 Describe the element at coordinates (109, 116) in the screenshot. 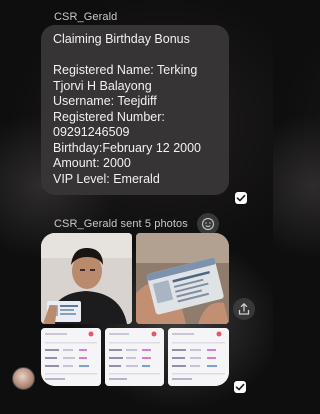

I see `message-line: Registered Number:` at that location.